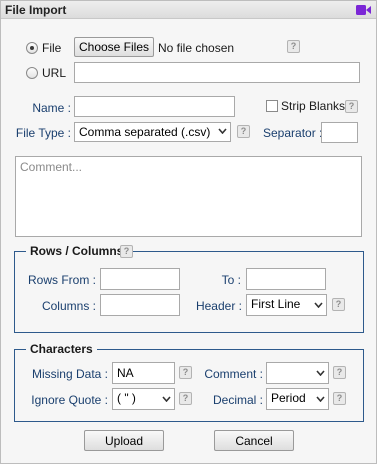 This screenshot has height=464, width=377. What do you see at coordinates (231, 280) in the screenshot?
I see `to-label: To :` at bounding box center [231, 280].